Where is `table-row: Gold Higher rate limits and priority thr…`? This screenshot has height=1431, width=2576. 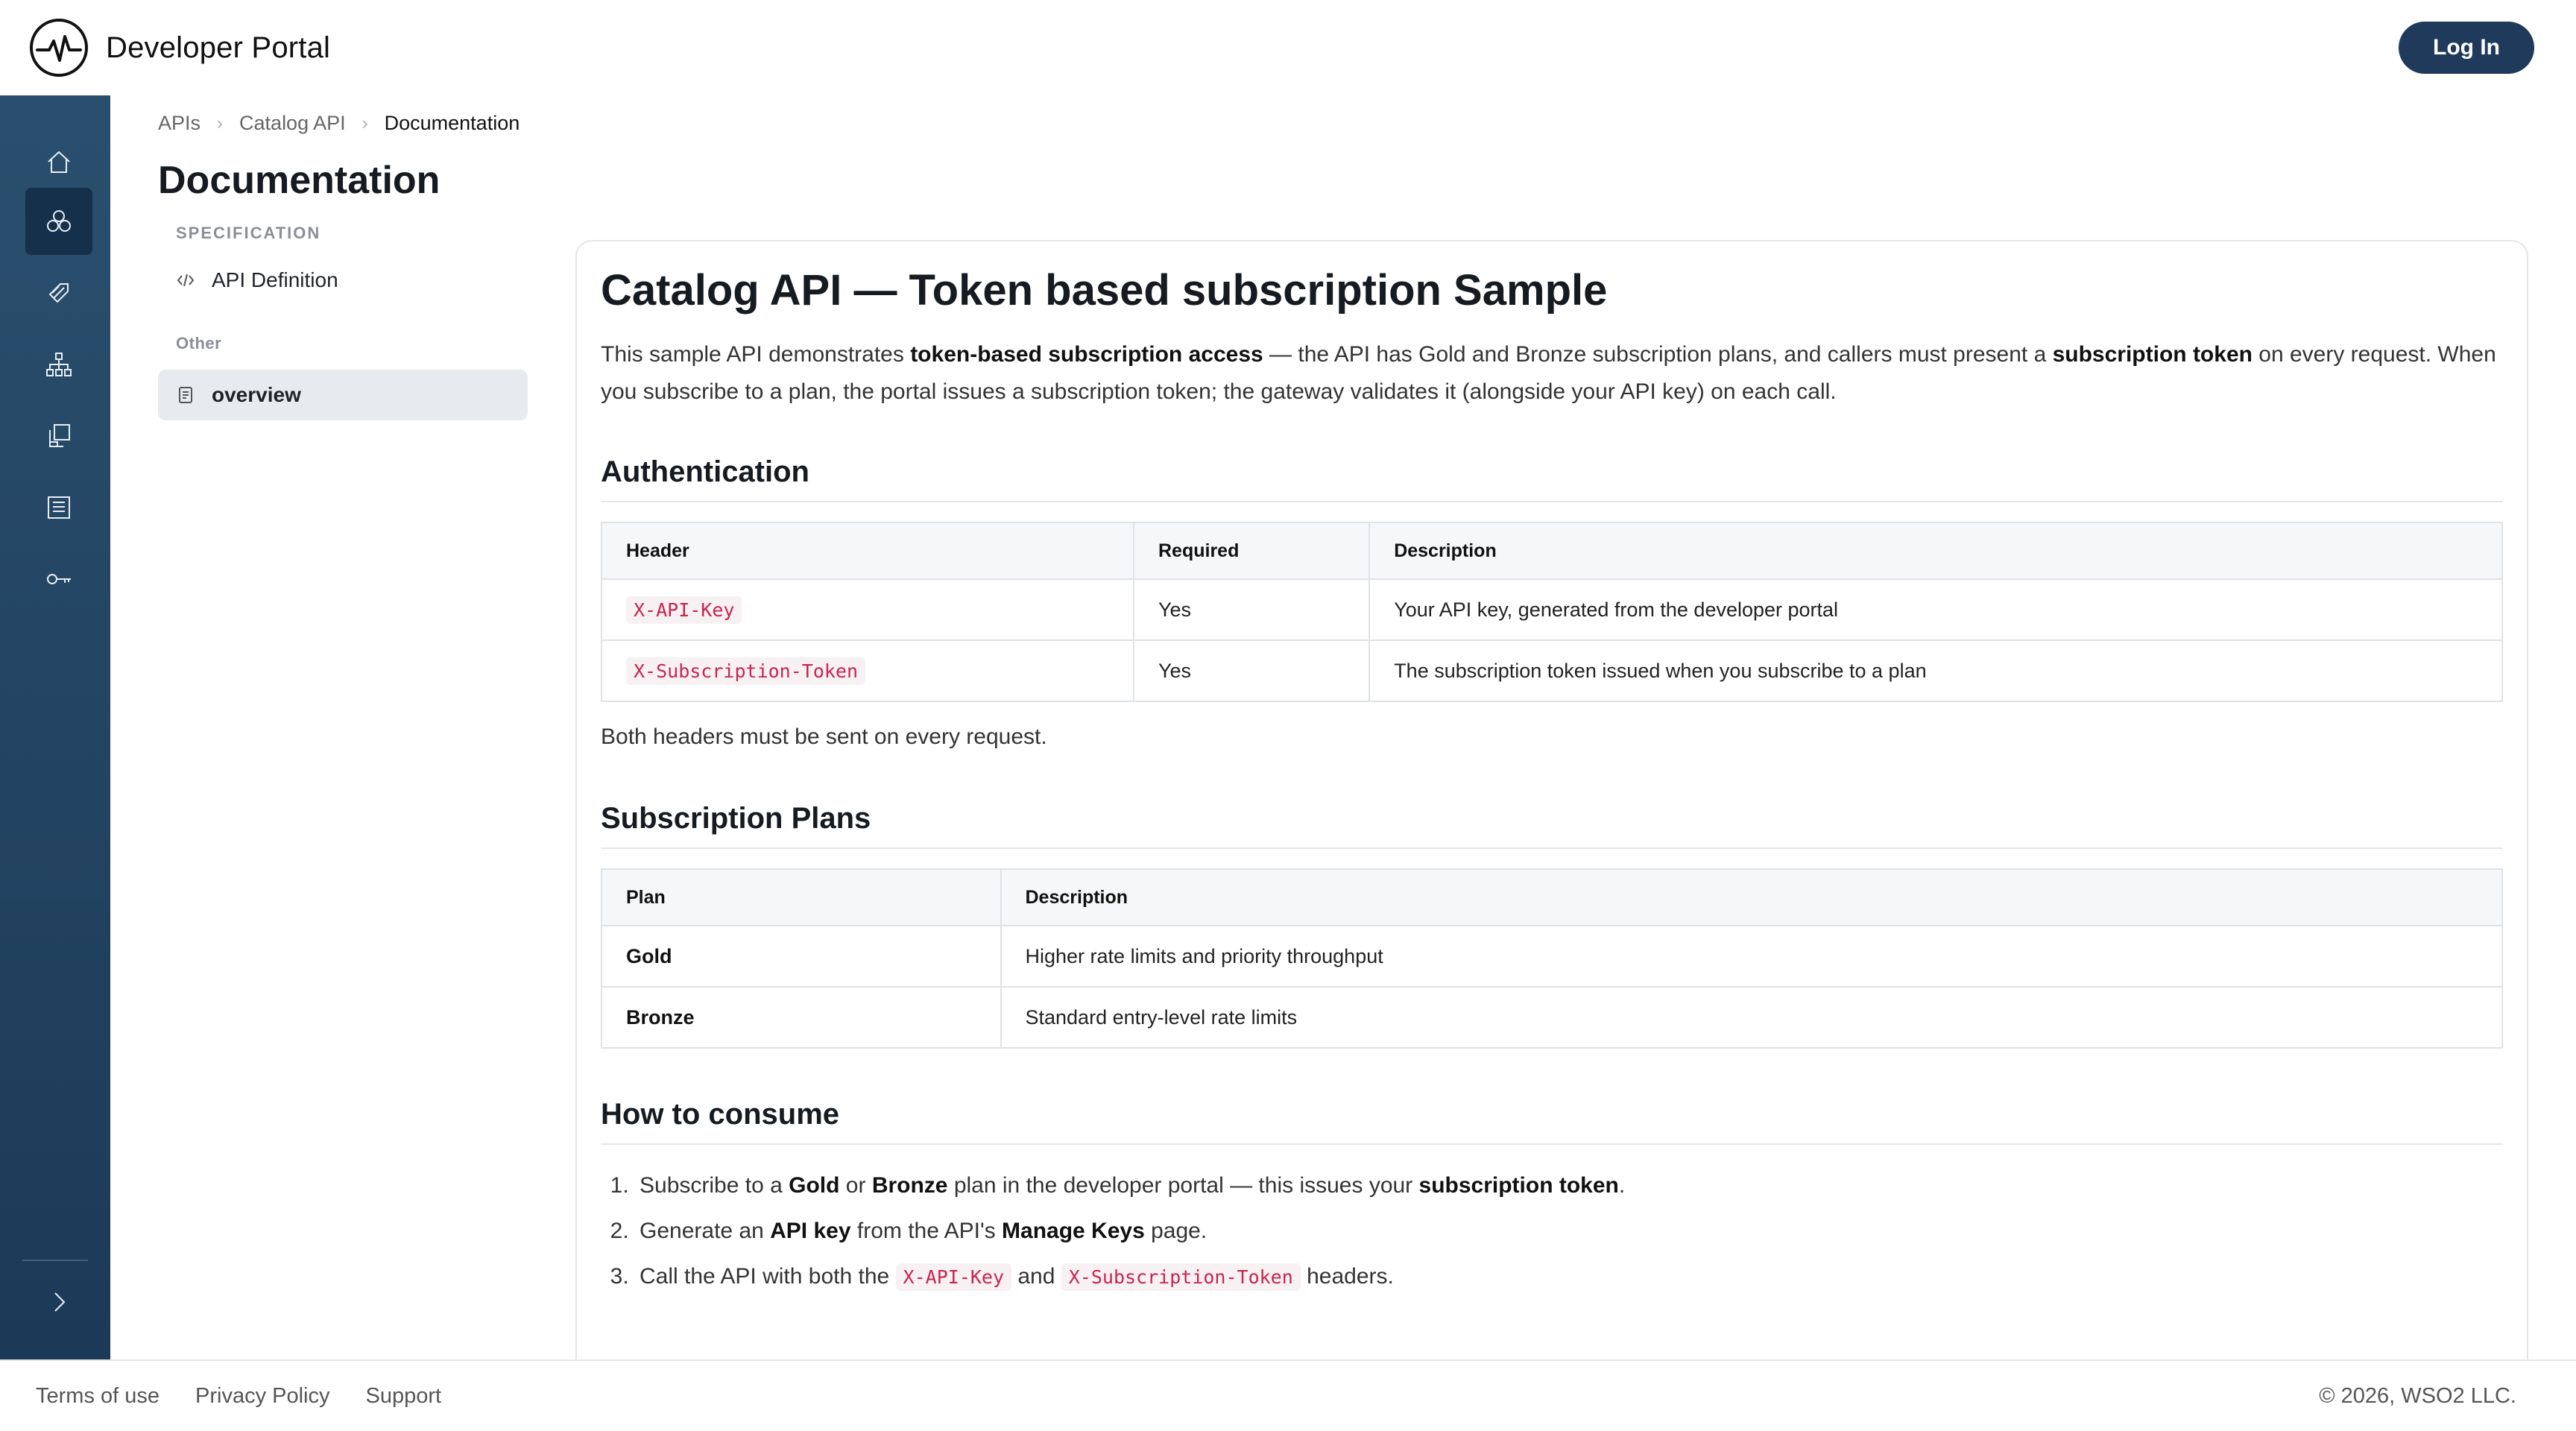 table-row: Gold Higher rate limits and priority thr… is located at coordinates (1552, 957).